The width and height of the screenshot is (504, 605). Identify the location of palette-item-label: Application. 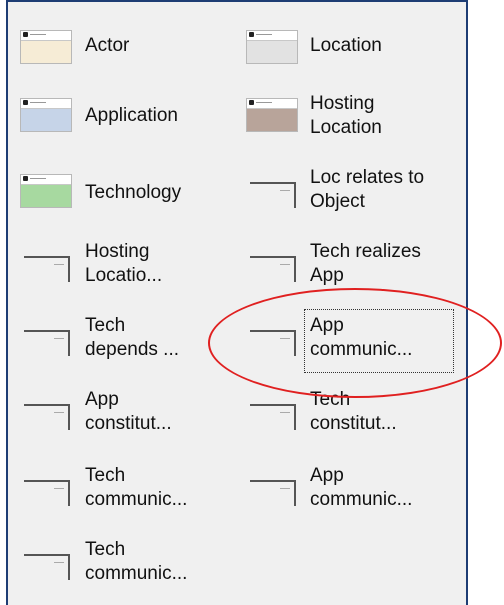
(131, 115).